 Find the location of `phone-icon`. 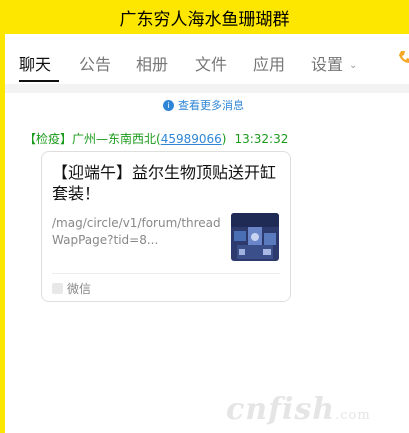

phone-icon is located at coordinates (403, 57).